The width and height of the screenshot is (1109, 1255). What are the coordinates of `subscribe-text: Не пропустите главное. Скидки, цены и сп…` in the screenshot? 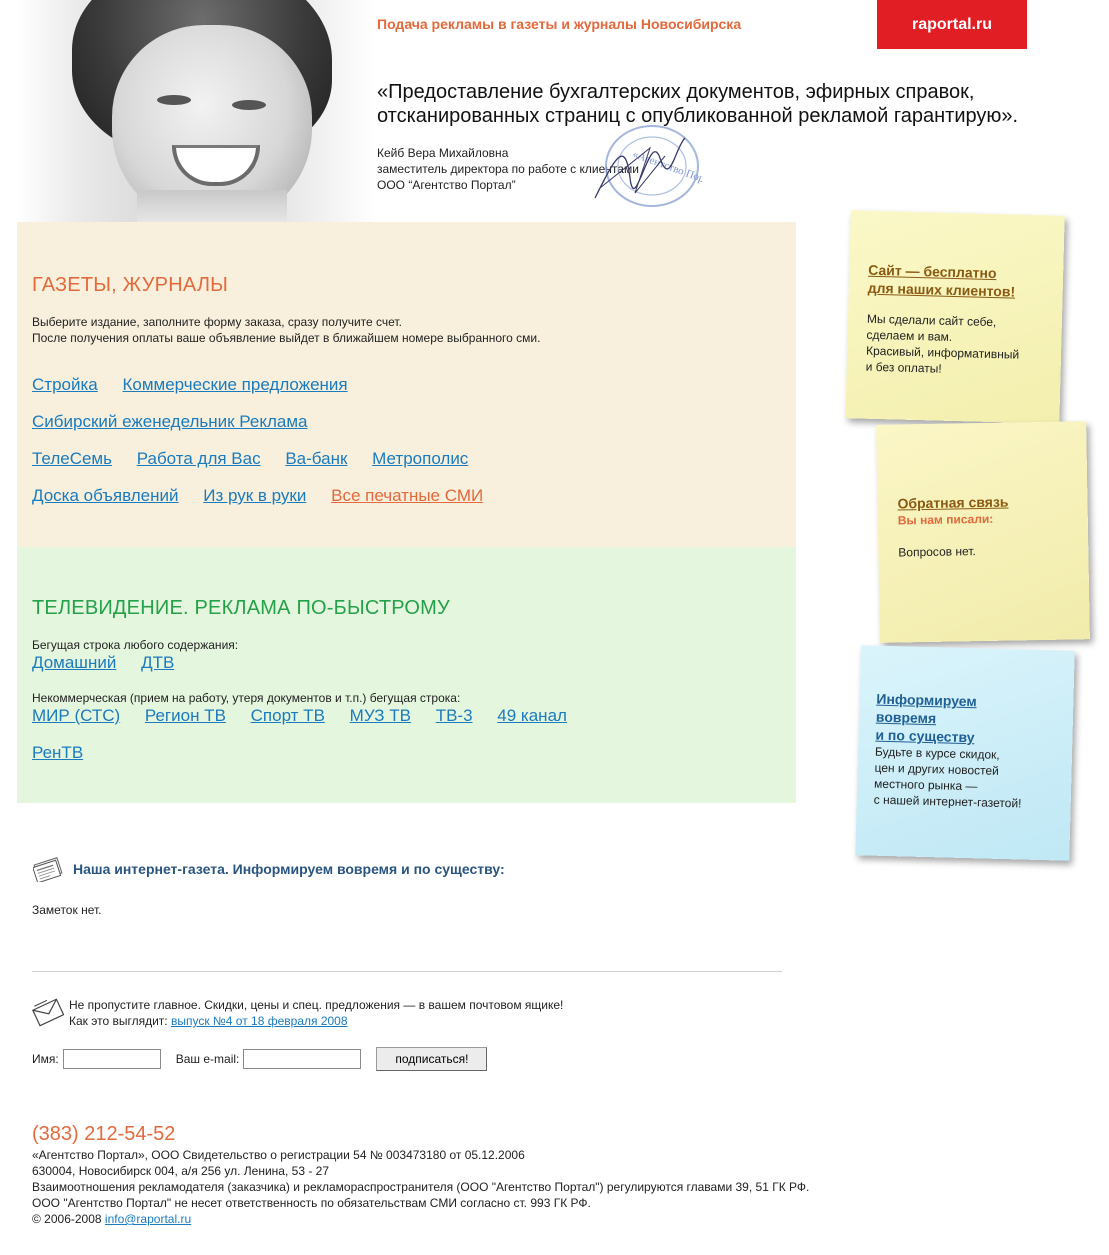 It's located at (316, 1013).